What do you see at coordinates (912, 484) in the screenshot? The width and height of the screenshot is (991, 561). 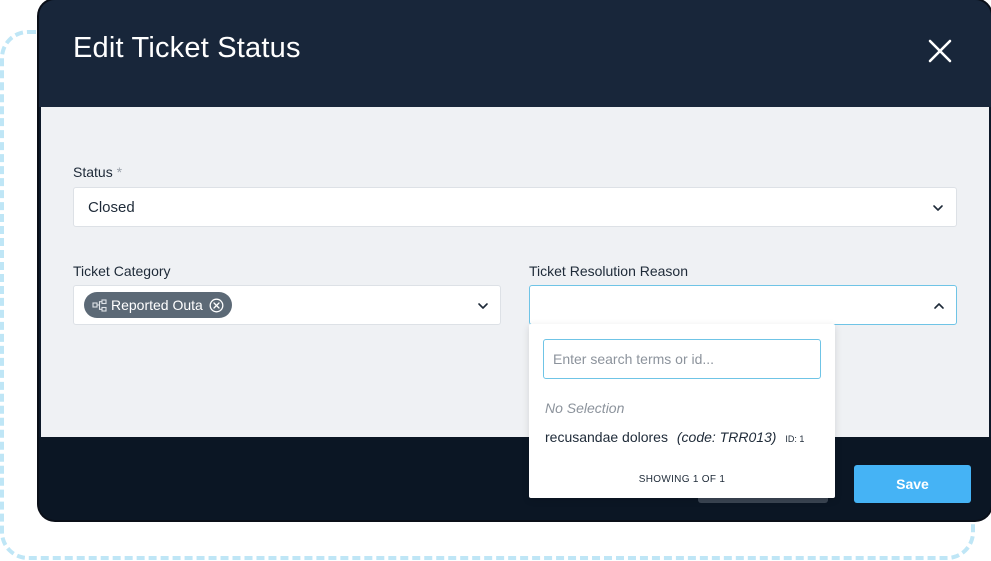 I see `save-button: Save` at bounding box center [912, 484].